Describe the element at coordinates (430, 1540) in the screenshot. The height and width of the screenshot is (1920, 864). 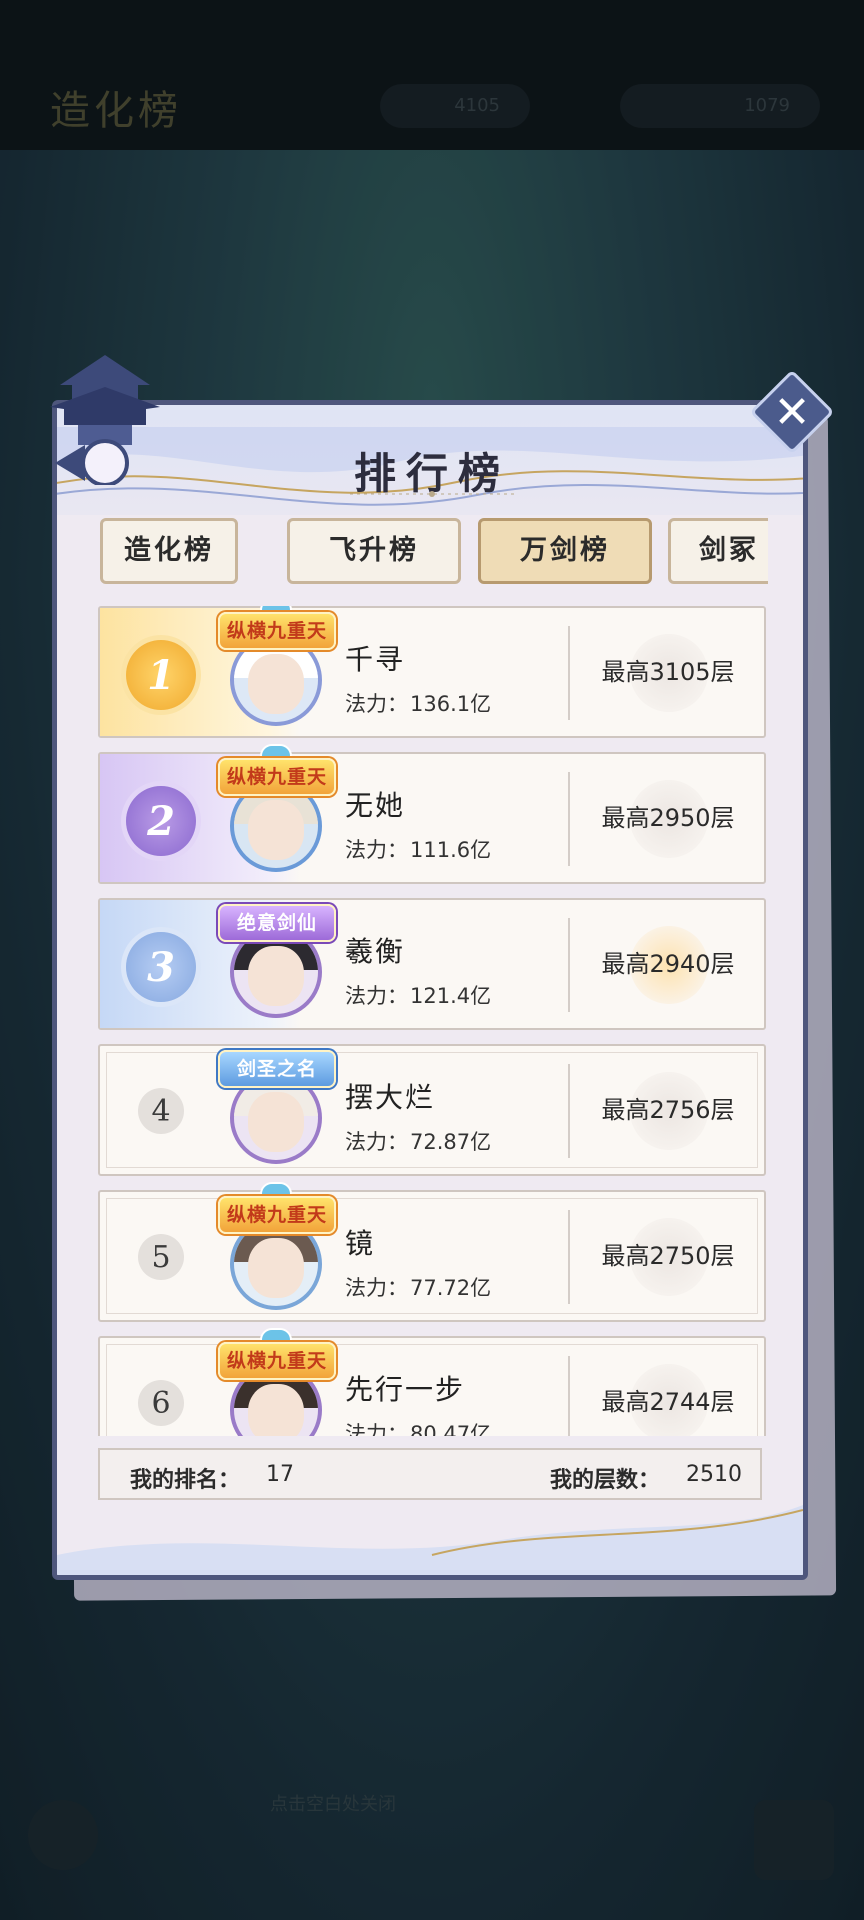
I see `footer-wave-decoration` at that location.